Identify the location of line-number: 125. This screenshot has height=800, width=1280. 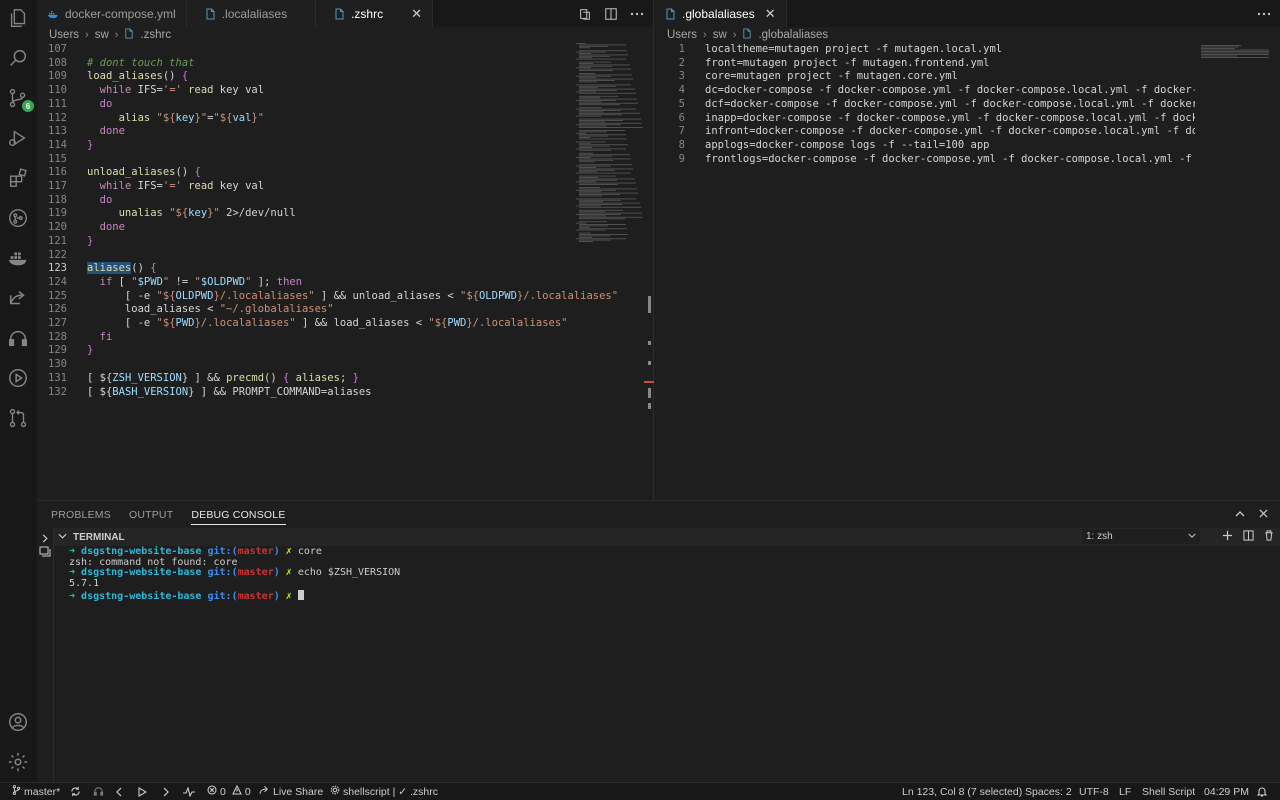
(57, 295).